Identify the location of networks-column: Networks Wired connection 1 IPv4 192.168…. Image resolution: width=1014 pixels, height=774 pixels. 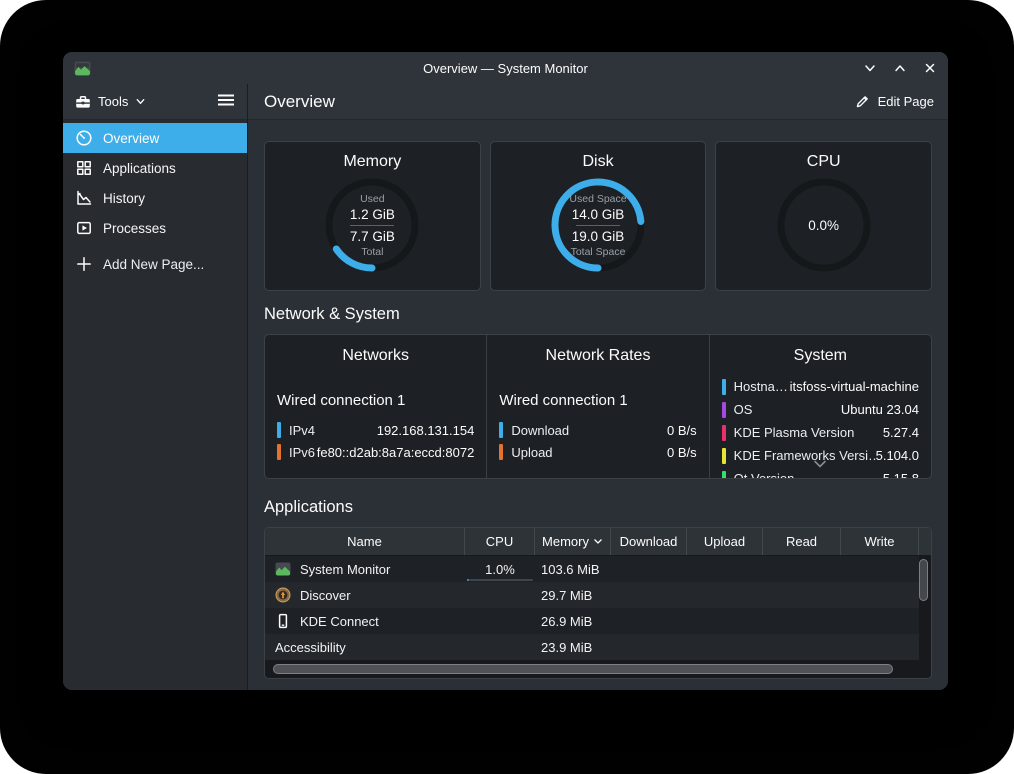
(375, 406).